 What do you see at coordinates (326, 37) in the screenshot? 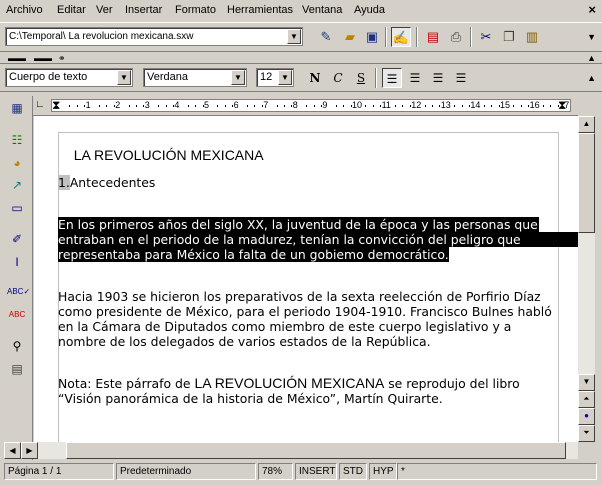
I see `new-document-icon: ✎` at bounding box center [326, 37].